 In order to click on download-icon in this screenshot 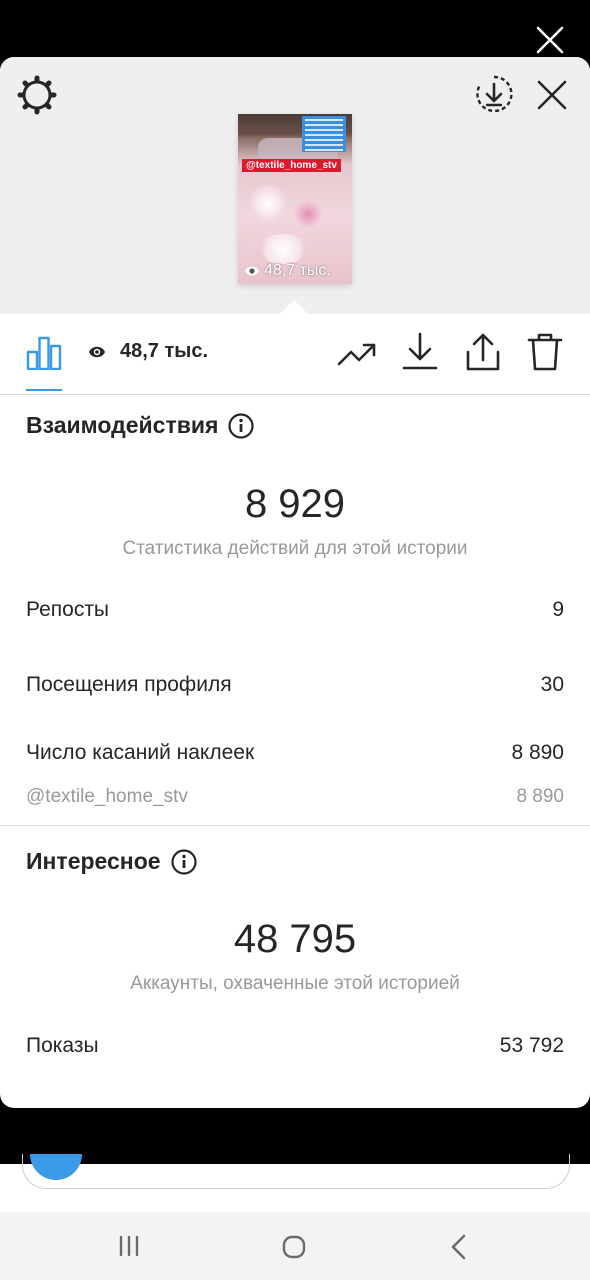, I will do `click(420, 352)`.